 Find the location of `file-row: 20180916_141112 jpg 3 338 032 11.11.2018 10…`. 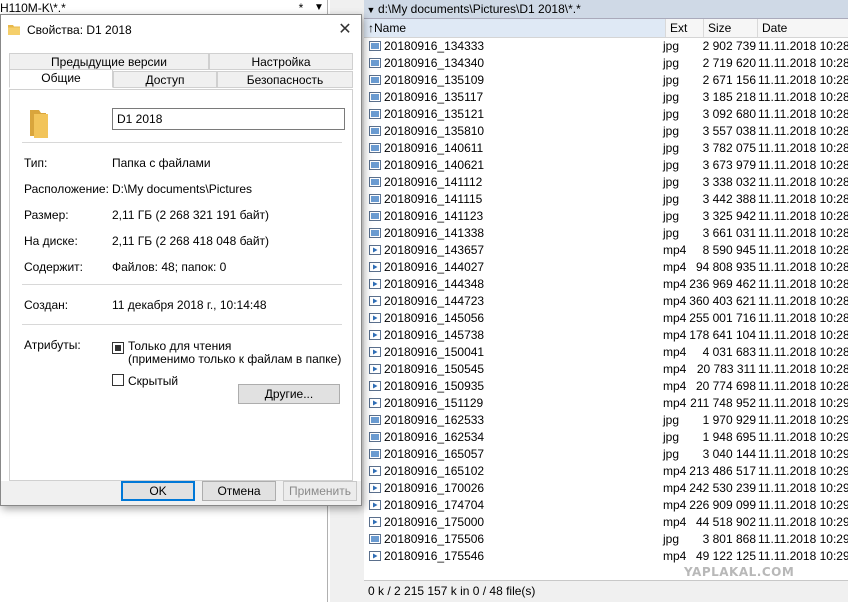

file-row: 20180916_141112 jpg 3 338 032 11.11.2018 10… is located at coordinates (606, 182).